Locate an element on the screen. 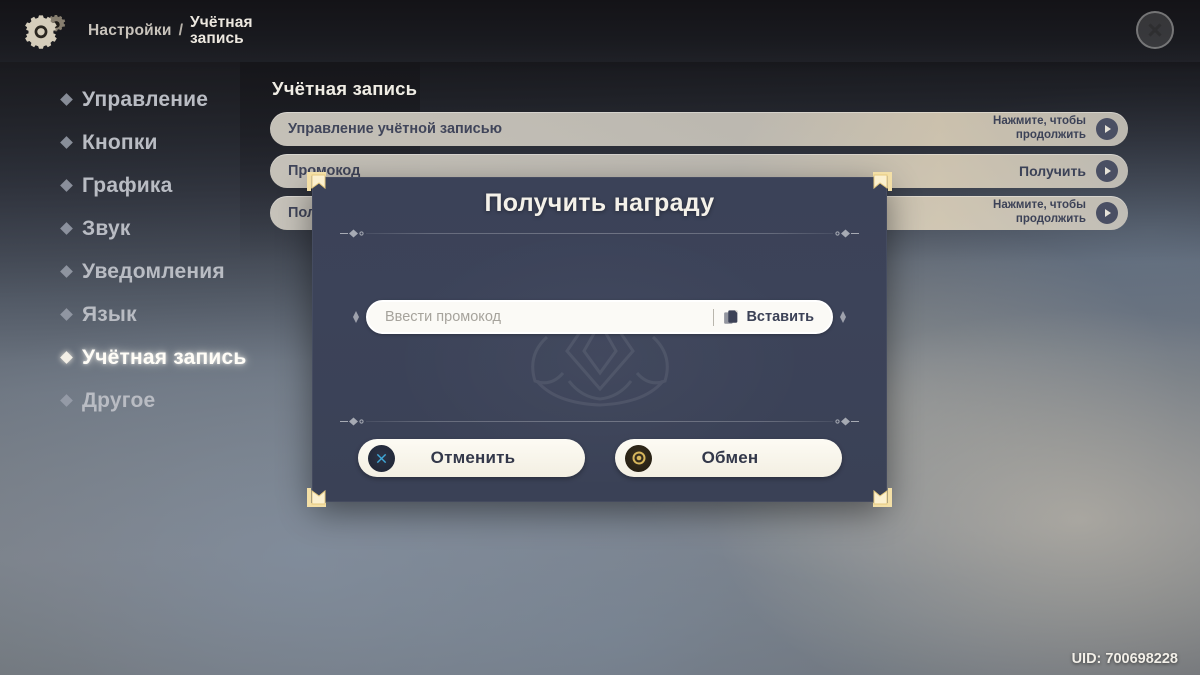 The image size is (1200, 675). sidebar-item-label: Кнопки is located at coordinates (120, 142).